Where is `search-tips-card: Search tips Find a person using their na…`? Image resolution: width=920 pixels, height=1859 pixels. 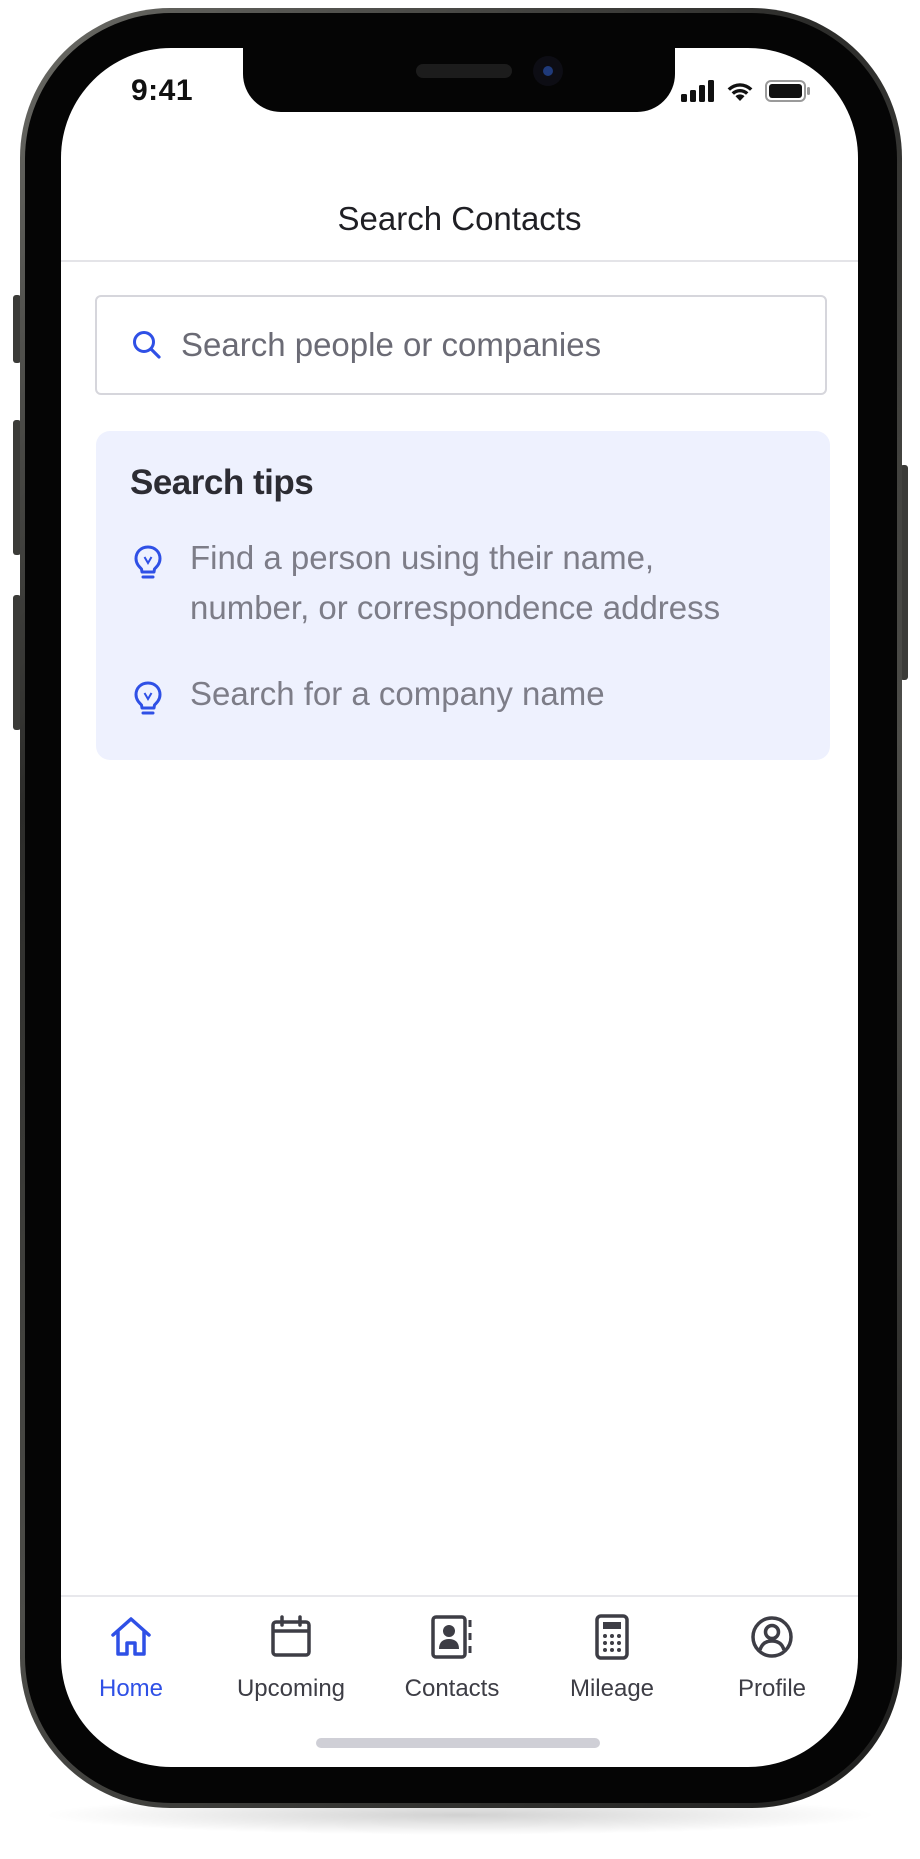
search-tips-card: Search tips Find a person using their na… is located at coordinates (463, 595).